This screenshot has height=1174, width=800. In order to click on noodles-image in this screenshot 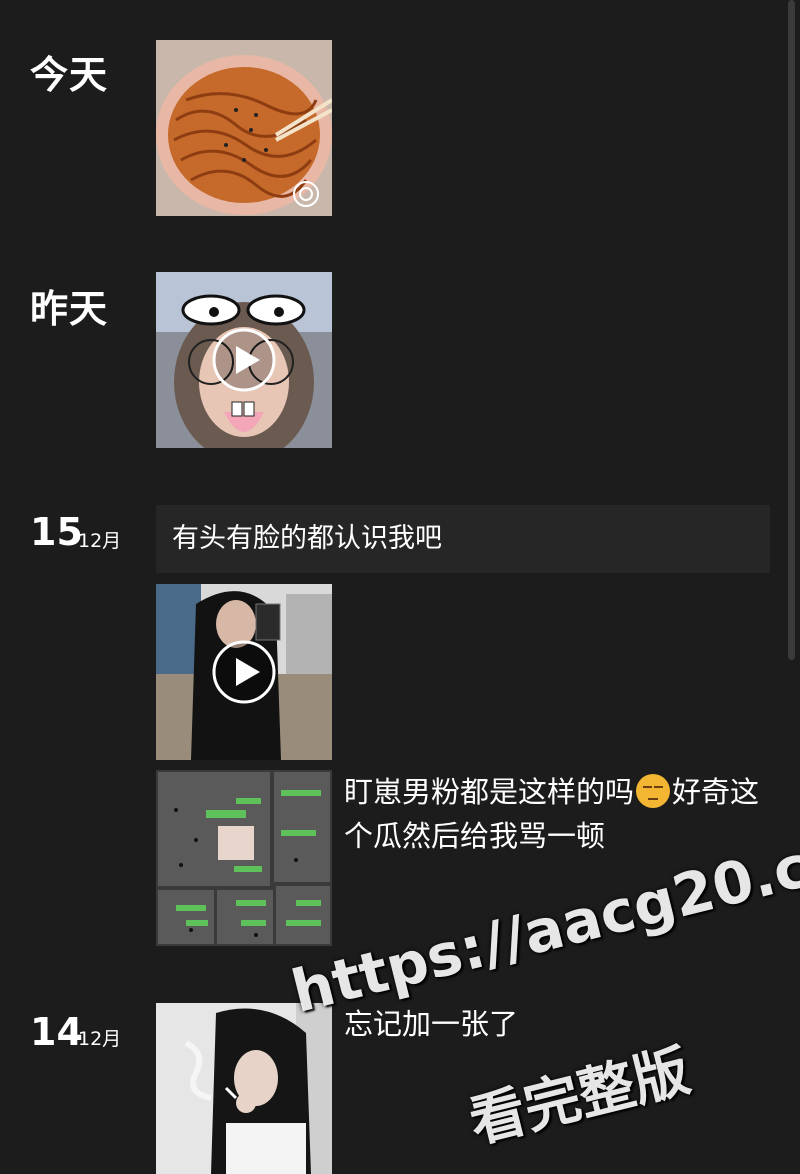, I will do `click(244, 128)`.